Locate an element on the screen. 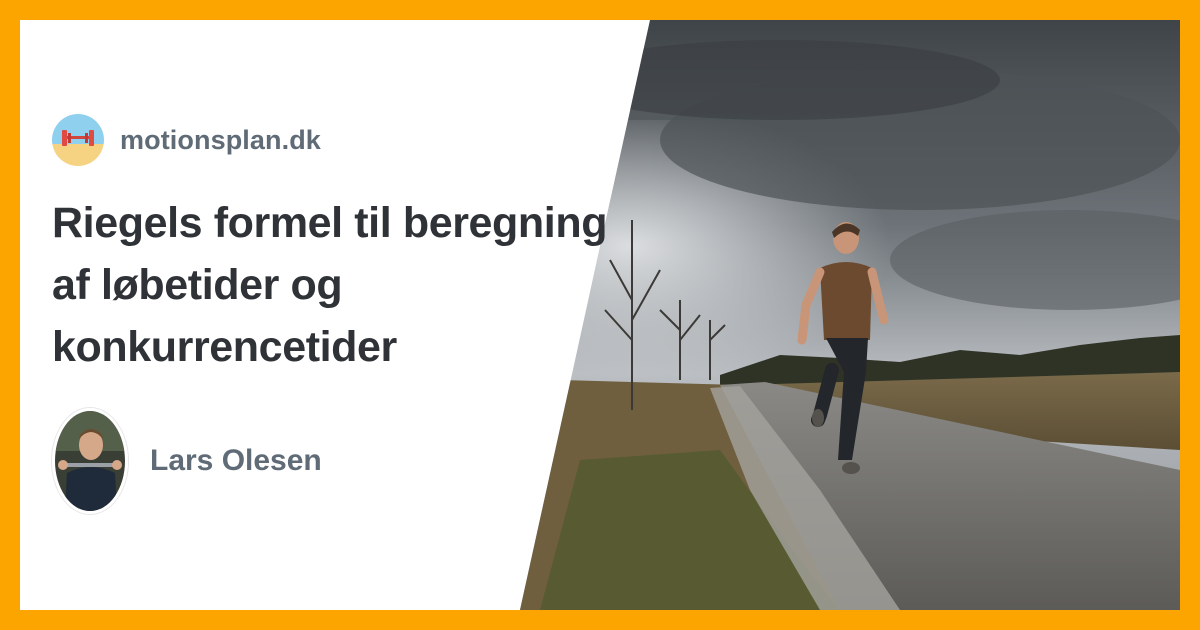  site-name: motionsplan.dk is located at coordinates (220, 140).